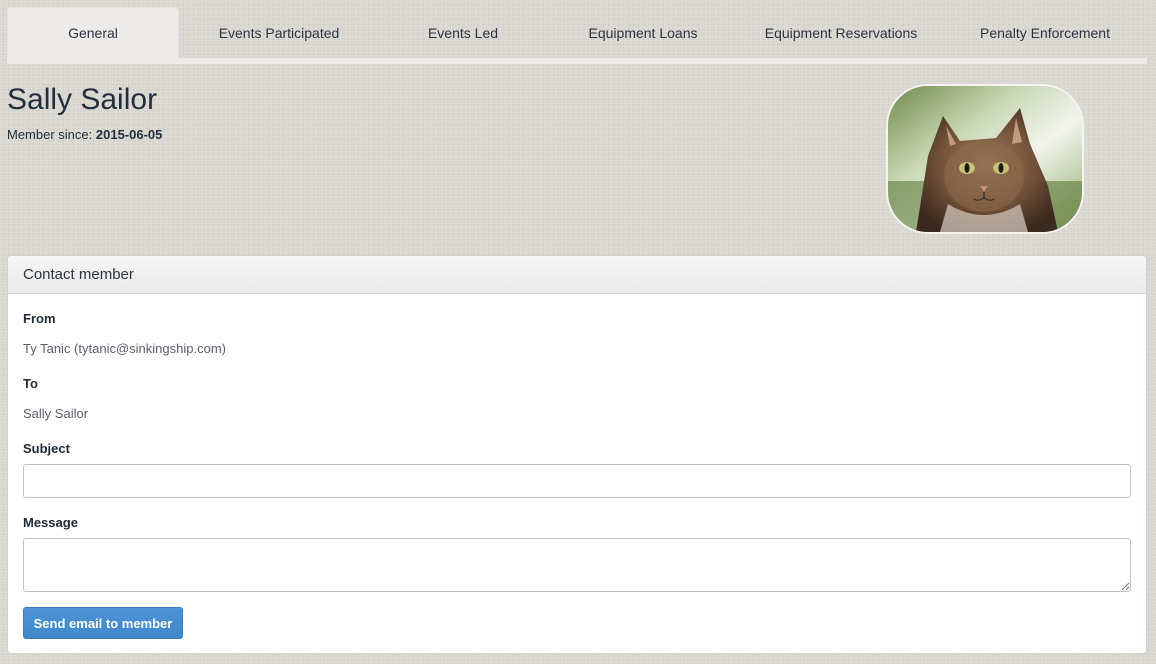 This screenshot has width=1156, height=664. What do you see at coordinates (93, 32) in the screenshot?
I see `tab-general: General` at bounding box center [93, 32].